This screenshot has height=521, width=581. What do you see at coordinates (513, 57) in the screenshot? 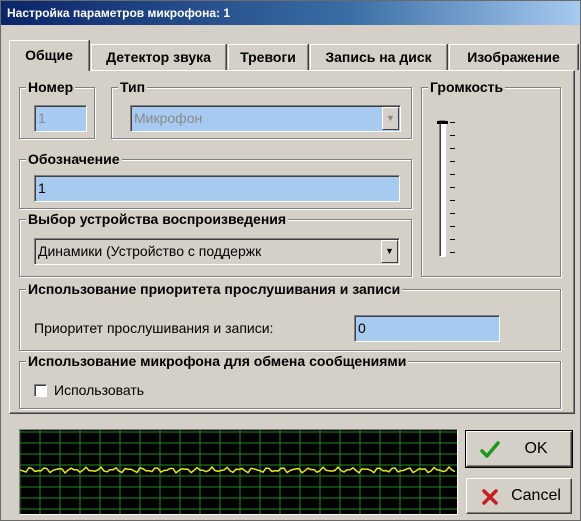
I see `tab-image: Изображение` at bounding box center [513, 57].